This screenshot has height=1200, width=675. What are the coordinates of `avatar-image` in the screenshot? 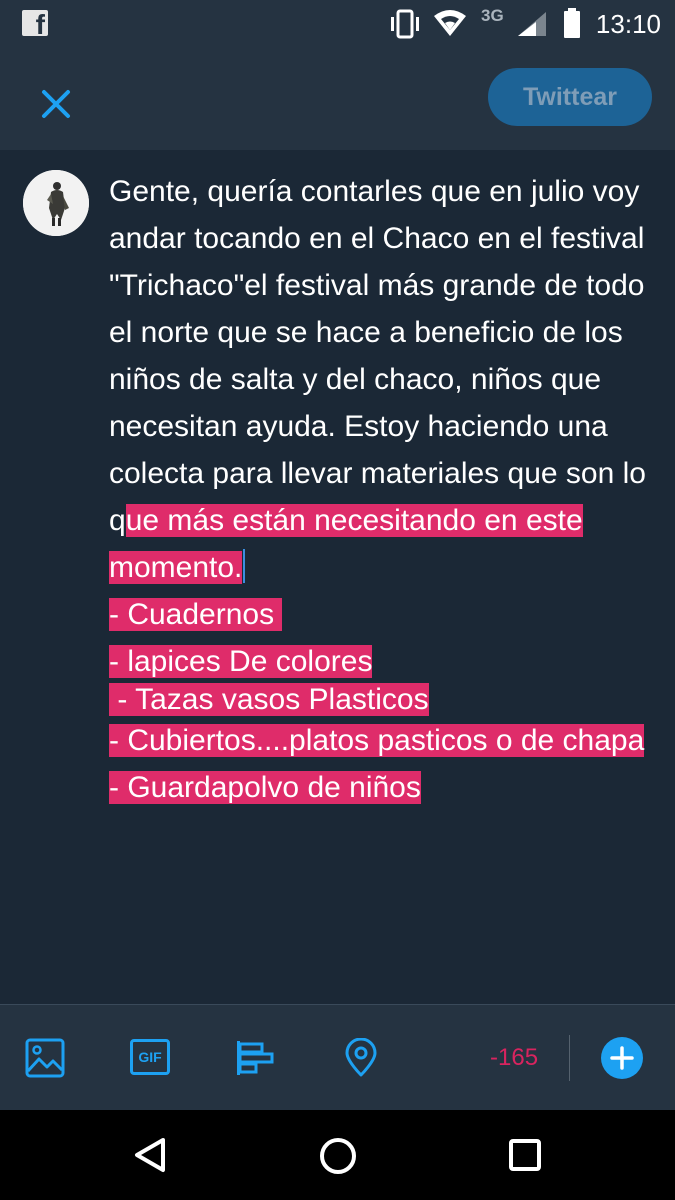 It's located at (56, 203).